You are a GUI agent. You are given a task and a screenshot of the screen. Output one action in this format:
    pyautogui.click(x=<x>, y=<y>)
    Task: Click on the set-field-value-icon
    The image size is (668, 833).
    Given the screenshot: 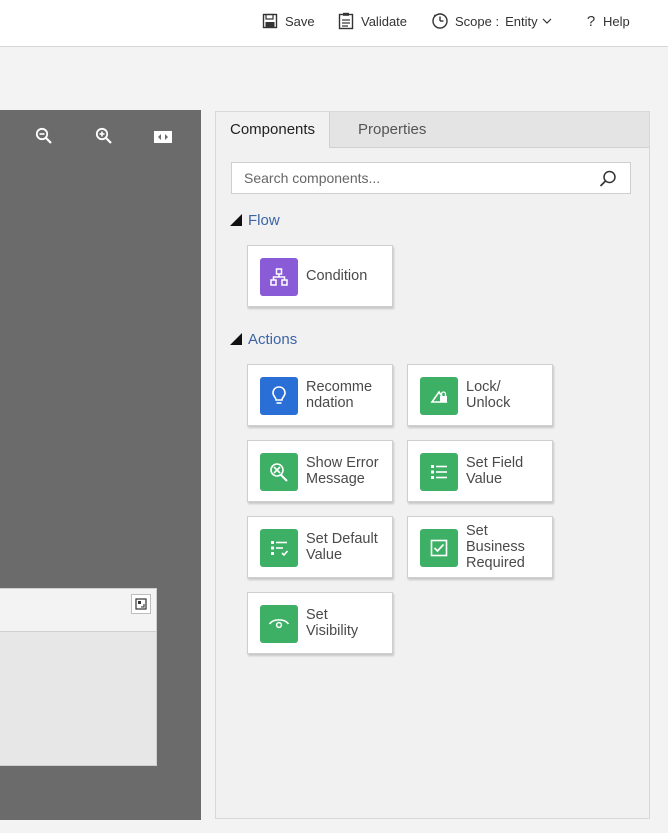 What is the action you would take?
    pyautogui.click(x=439, y=472)
    